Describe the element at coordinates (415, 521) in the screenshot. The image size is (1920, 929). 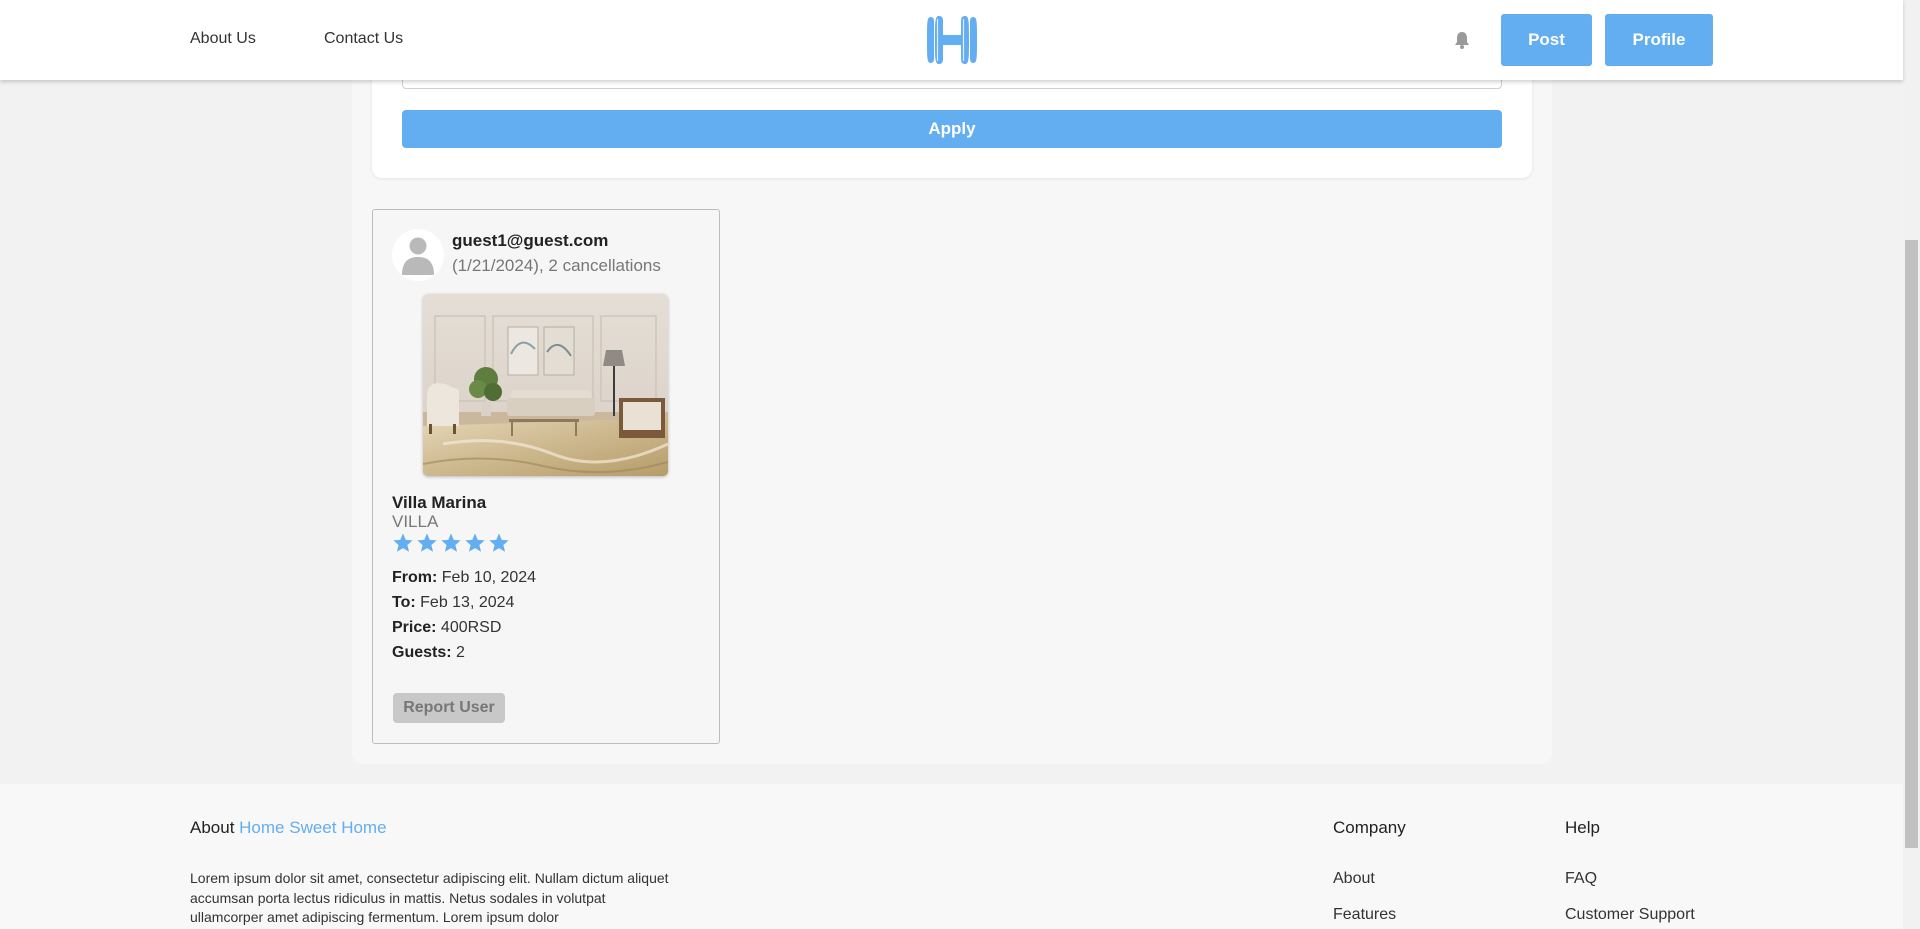
I see `property-type: VILLA` at that location.